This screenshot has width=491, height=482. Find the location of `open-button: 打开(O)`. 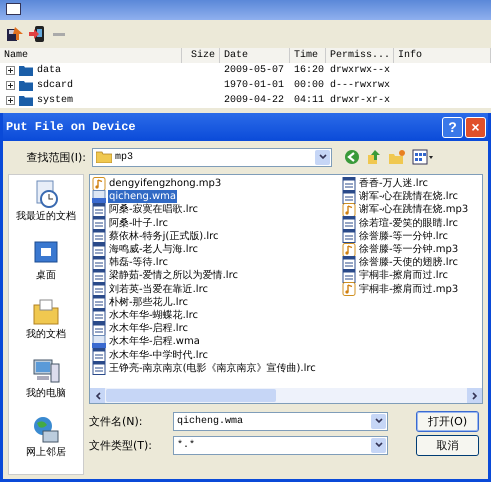

open-button: 打开(O) is located at coordinates (447, 421).